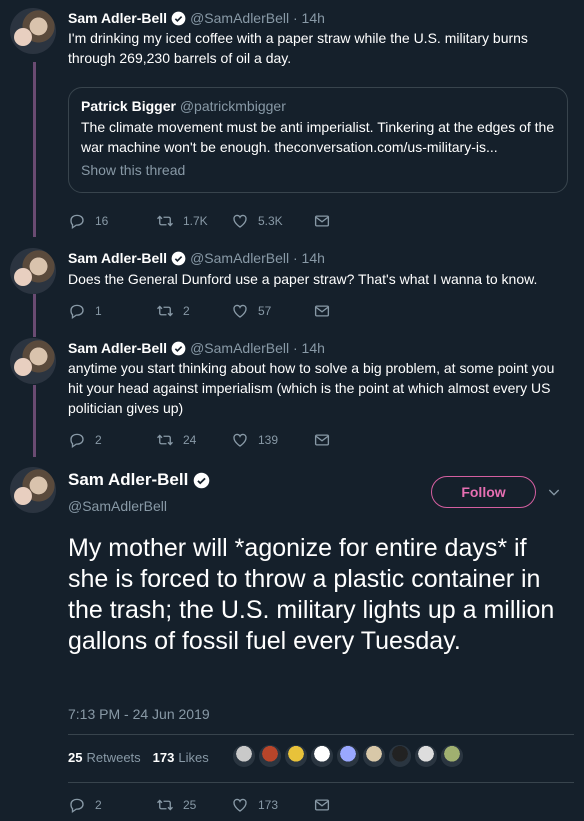  What do you see at coordinates (190, 440) in the screenshot?
I see `retweet-count: 24` at bounding box center [190, 440].